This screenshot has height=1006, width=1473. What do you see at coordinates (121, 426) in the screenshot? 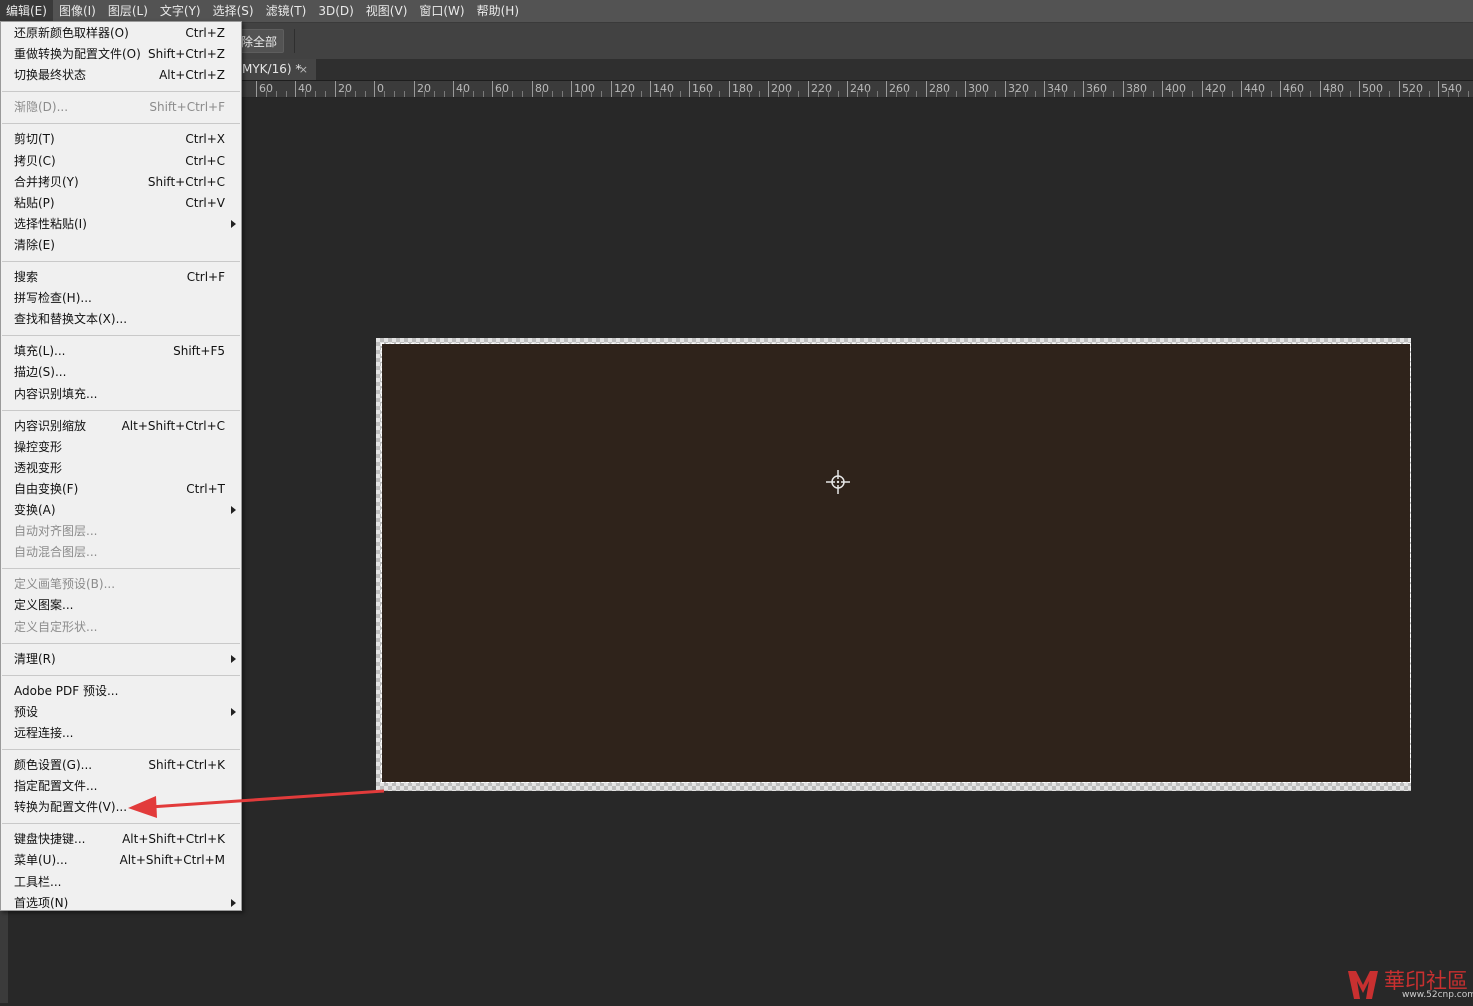
I see `menu-item: 内容识别缩放 Alt+Shift+Ctrl+C` at bounding box center [121, 426].